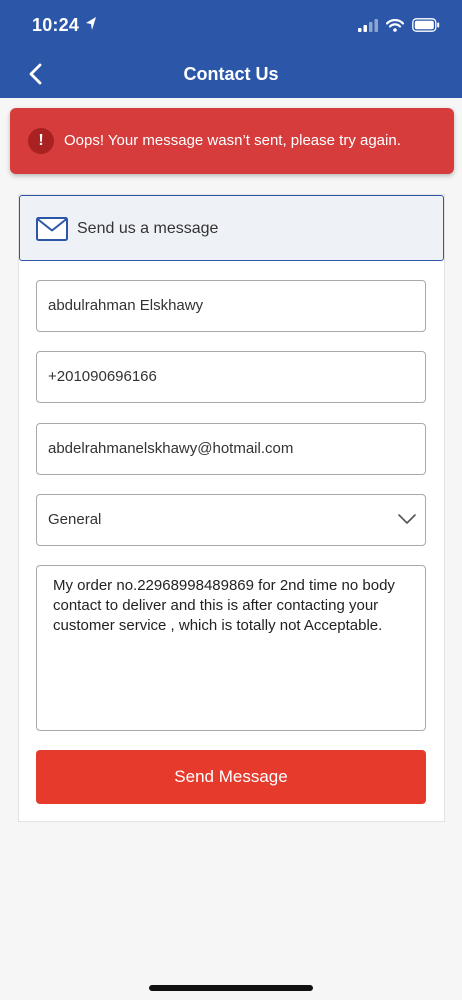  What do you see at coordinates (148, 228) in the screenshot?
I see `form-title: Send us a message` at bounding box center [148, 228].